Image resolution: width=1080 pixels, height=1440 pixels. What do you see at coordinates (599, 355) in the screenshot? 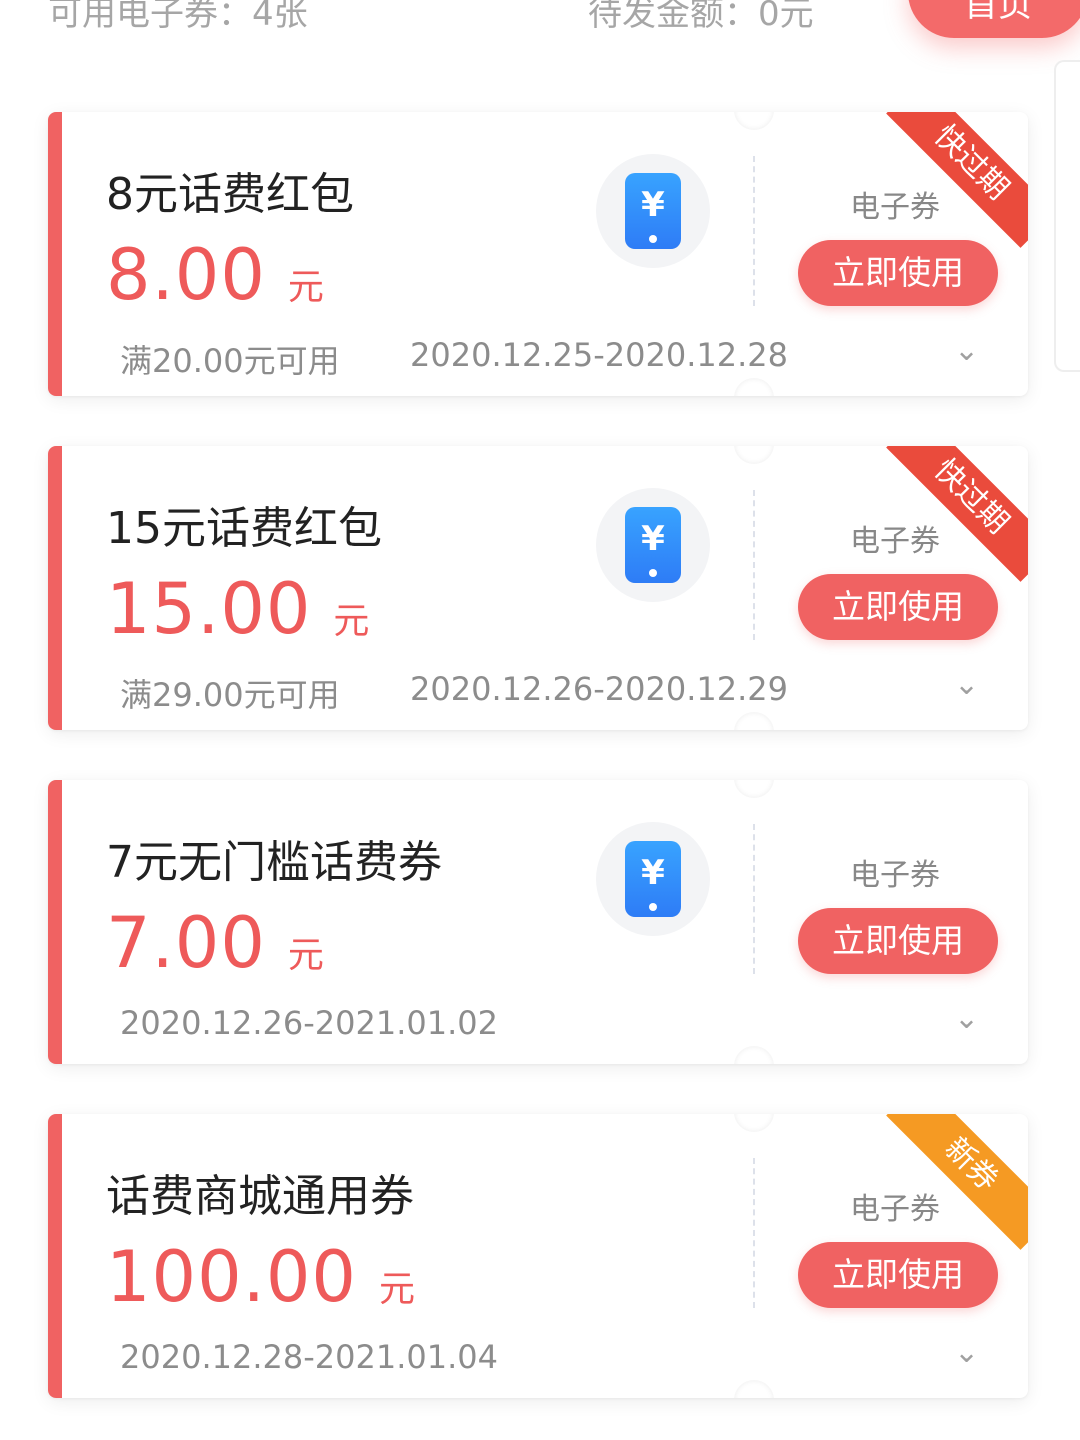
I see `coupon-validity: 2020.12.25-2020.12.28` at bounding box center [599, 355].